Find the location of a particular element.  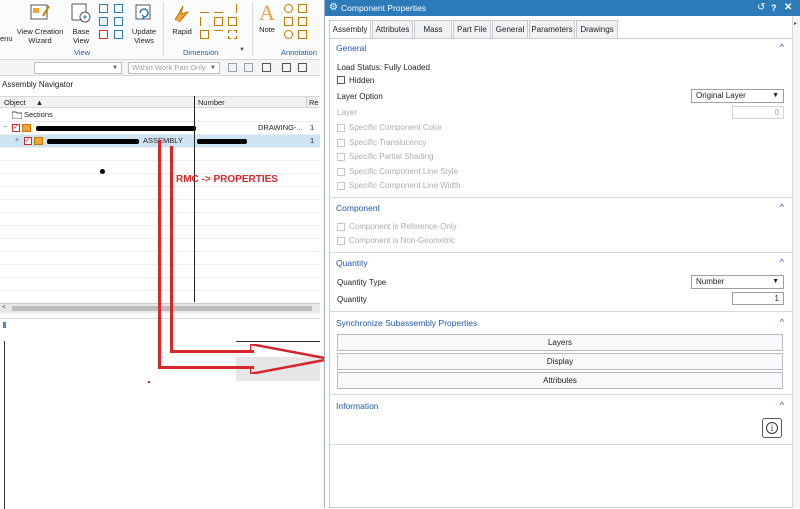

help-icon: ? is located at coordinates (774, 8).